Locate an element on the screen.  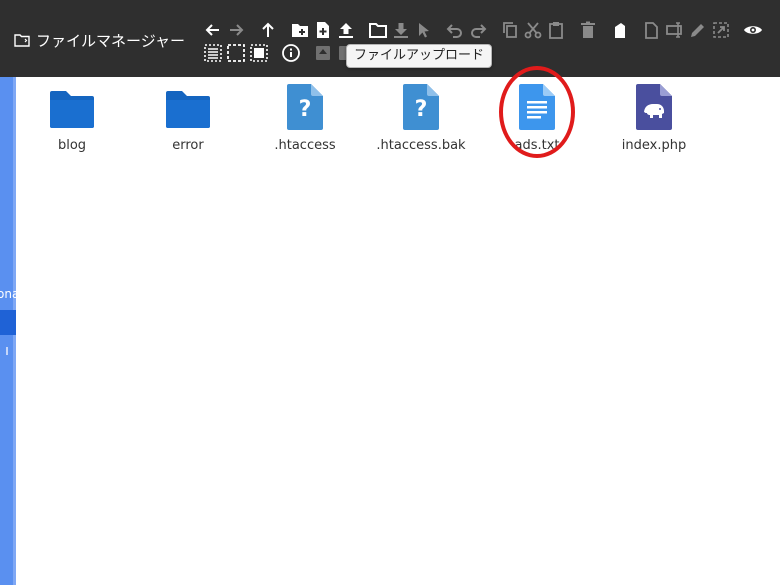
file-plus-icon is located at coordinates (323, 30).